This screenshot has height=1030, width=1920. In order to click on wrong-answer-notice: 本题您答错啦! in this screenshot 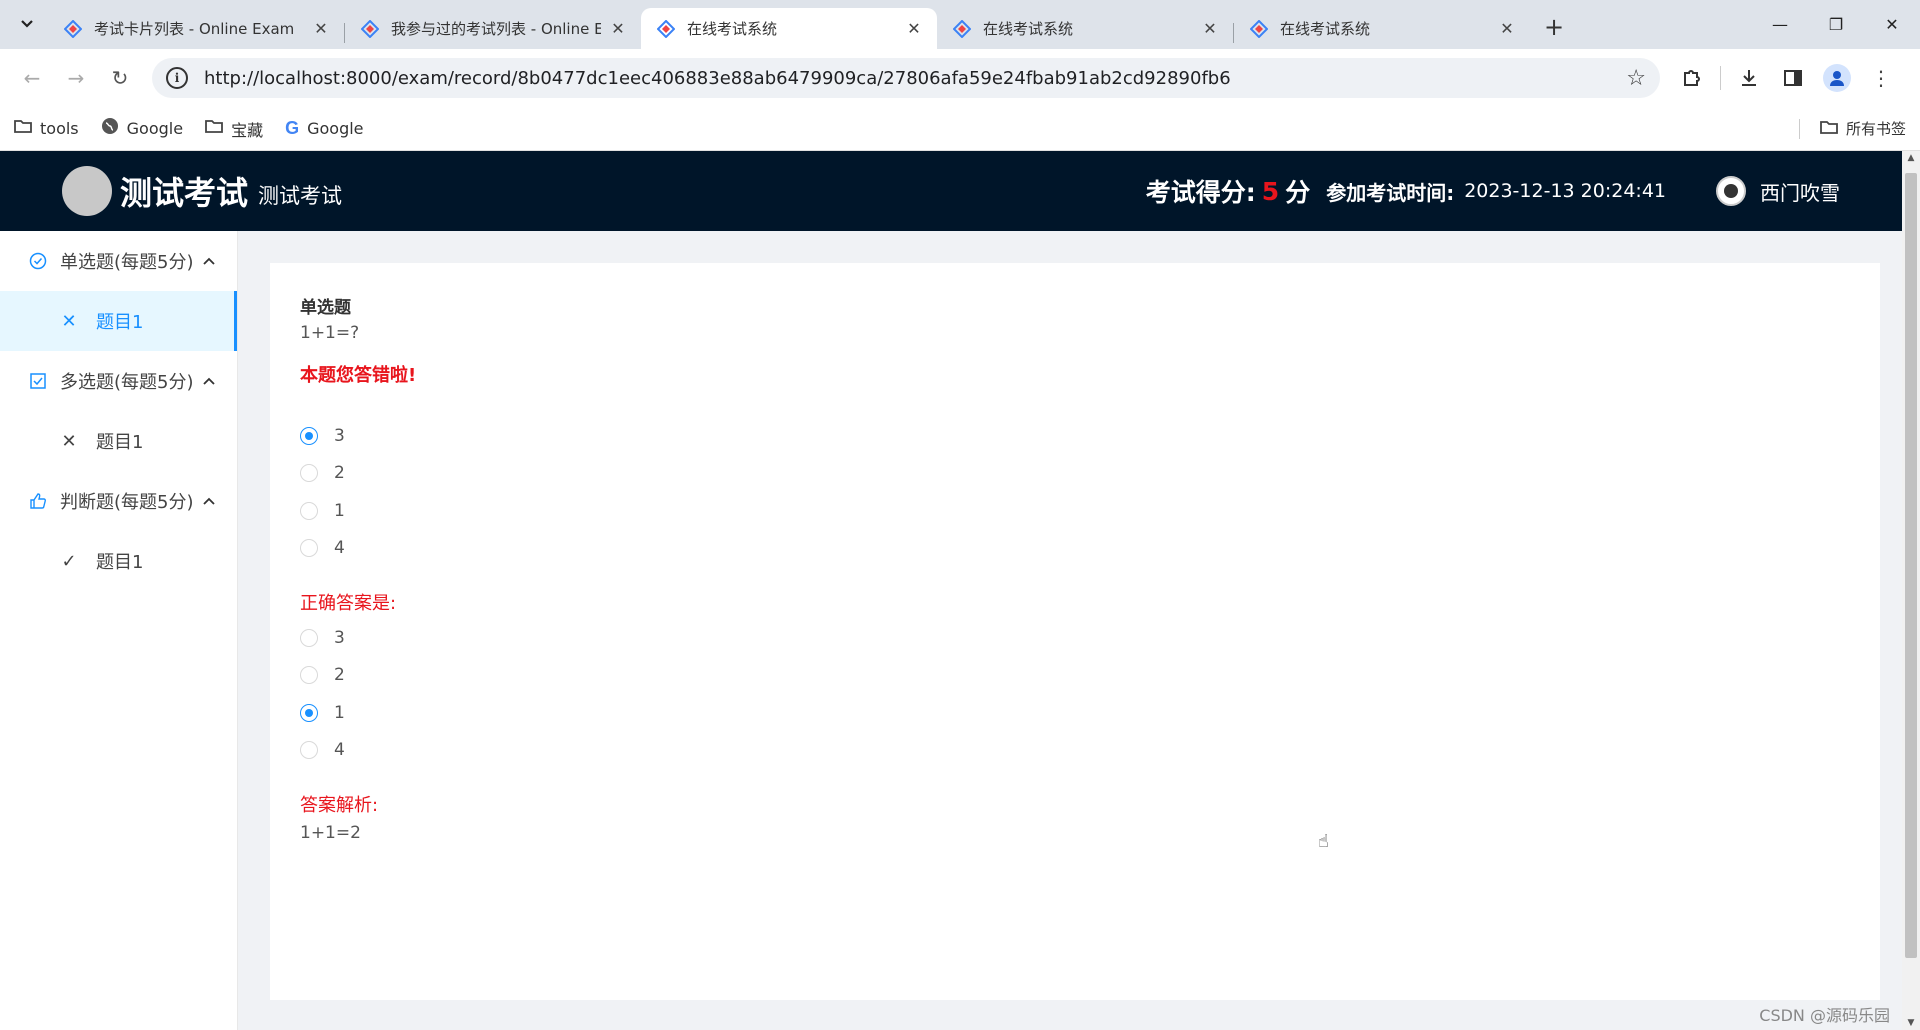, I will do `click(358, 375)`.